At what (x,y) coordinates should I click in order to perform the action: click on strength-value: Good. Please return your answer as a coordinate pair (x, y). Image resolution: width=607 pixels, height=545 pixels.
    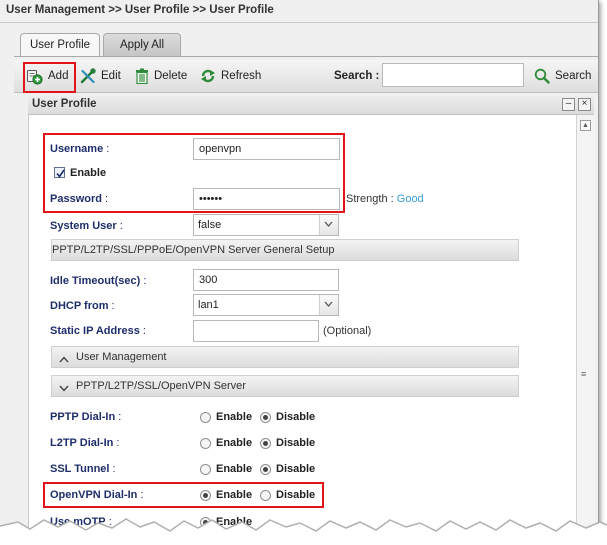
    Looking at the image, I should click on (410, 199).